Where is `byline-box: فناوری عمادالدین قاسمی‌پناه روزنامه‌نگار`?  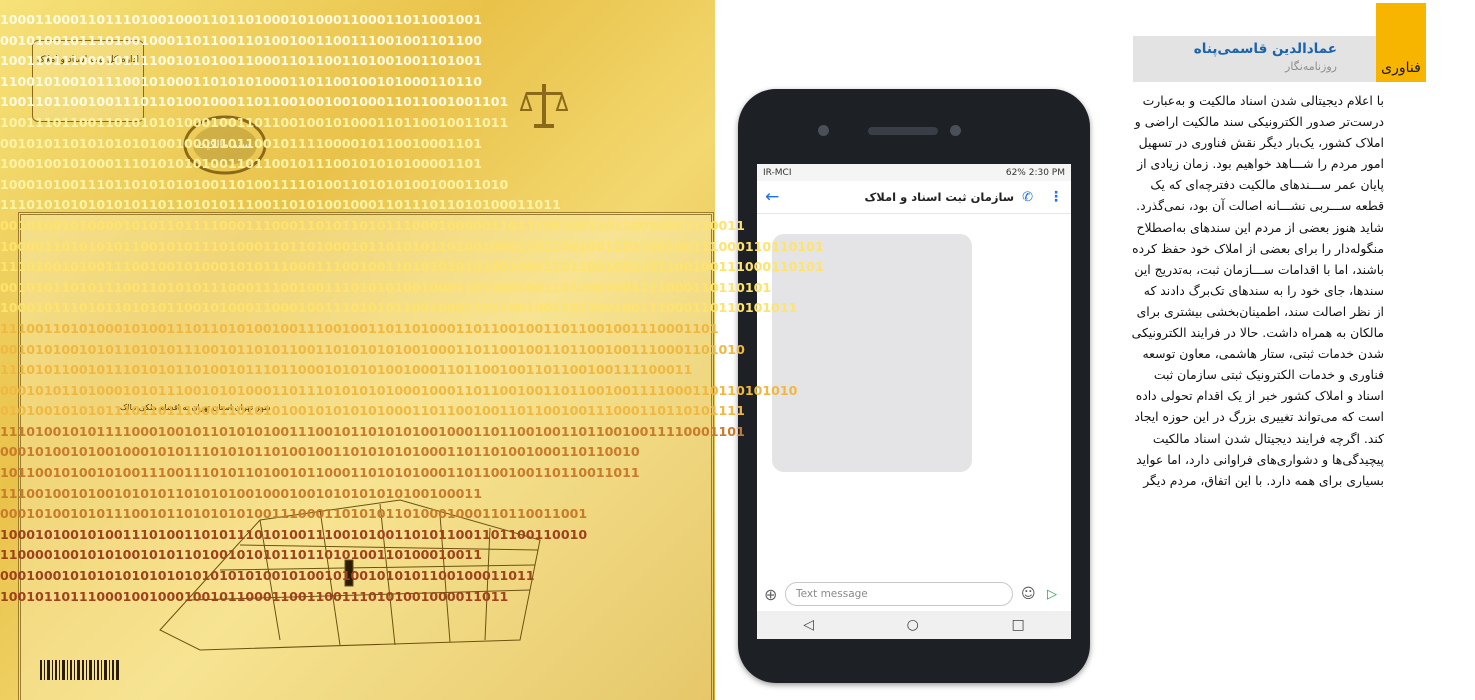 byline-box: فناوری عمادالدین قاسمی‌پناه روزنامه‌نگار is located at coordinates (1279, 42).